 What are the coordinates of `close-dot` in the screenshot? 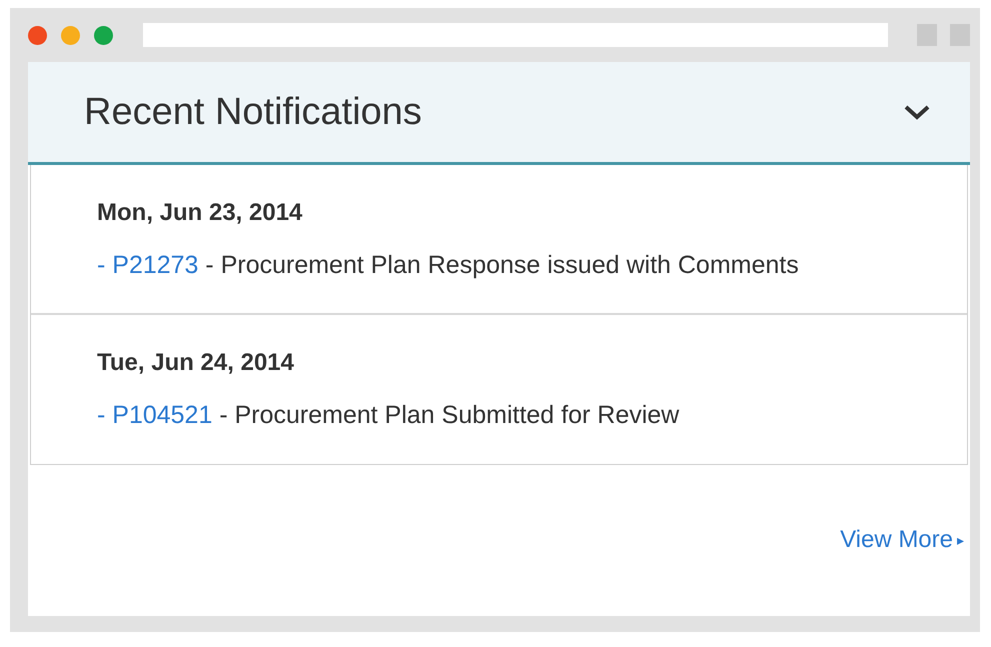 It's located at (37, 35).